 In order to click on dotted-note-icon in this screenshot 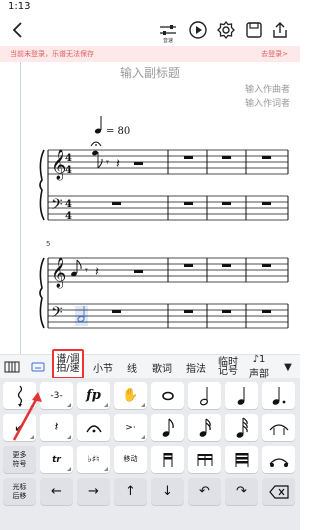, I will do `click(278, 395)`.